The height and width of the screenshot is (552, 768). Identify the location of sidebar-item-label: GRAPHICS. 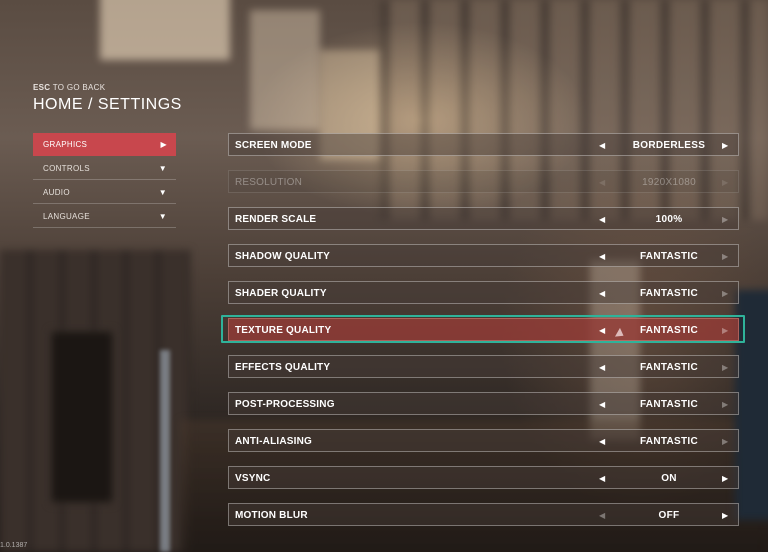
(65, 144).